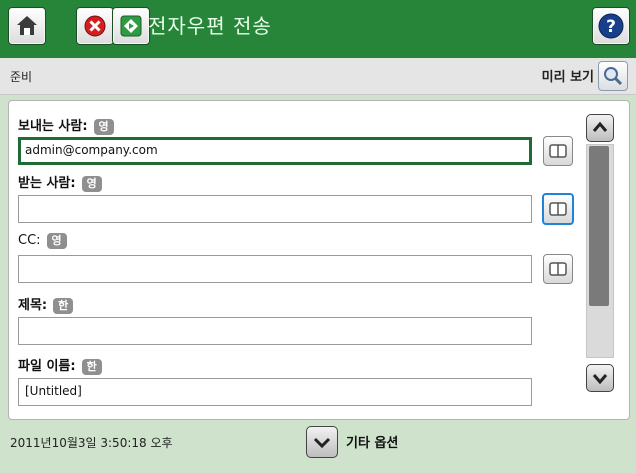 The width and height of the screenshot is (636, 473). I want to click on help-icon: ?, so click(611, 26).